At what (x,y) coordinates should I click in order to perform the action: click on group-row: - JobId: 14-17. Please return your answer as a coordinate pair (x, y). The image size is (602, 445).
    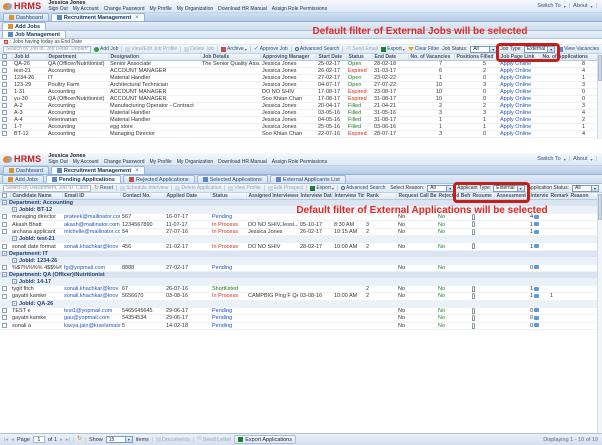
    Looking at the image, I should click on (298, 282).